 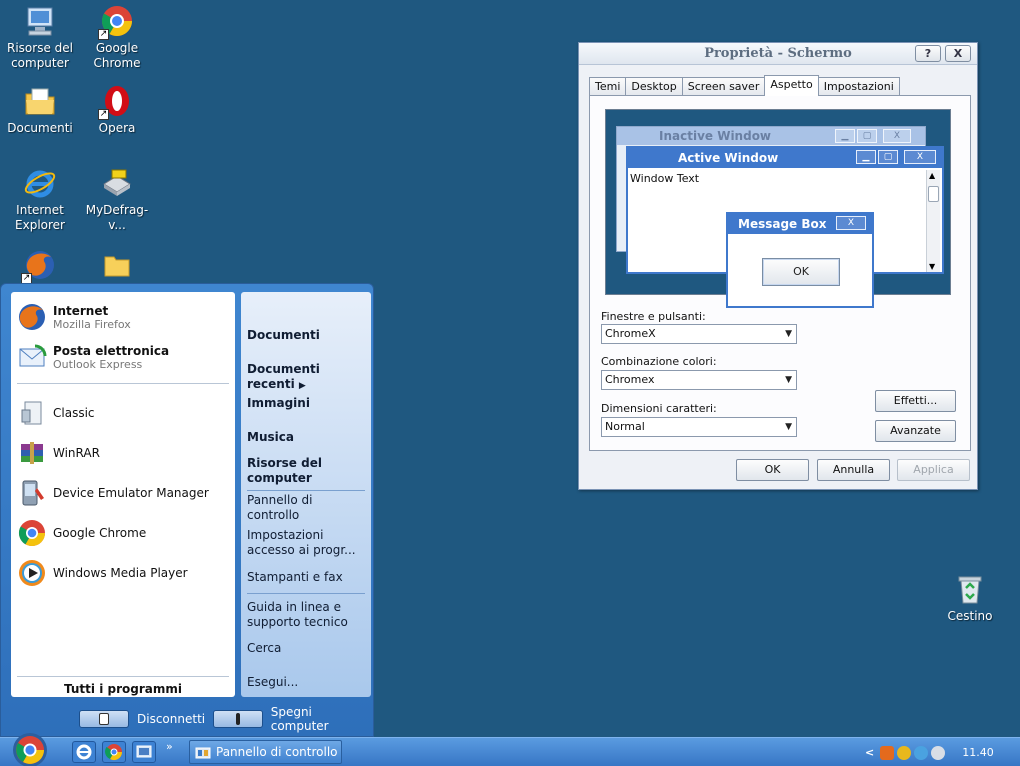 I want to click on tab-aspetto: Aspetto, so click(x=791, y=85).